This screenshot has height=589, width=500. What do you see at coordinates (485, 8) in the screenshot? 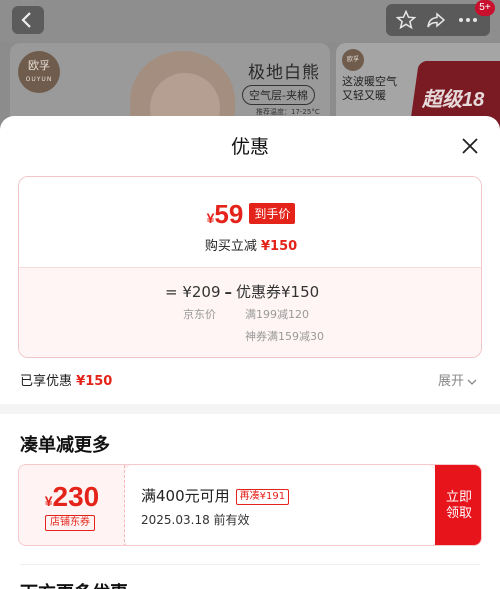
I see `cart-count-badge: 5+` at bounding box center [485, 8].